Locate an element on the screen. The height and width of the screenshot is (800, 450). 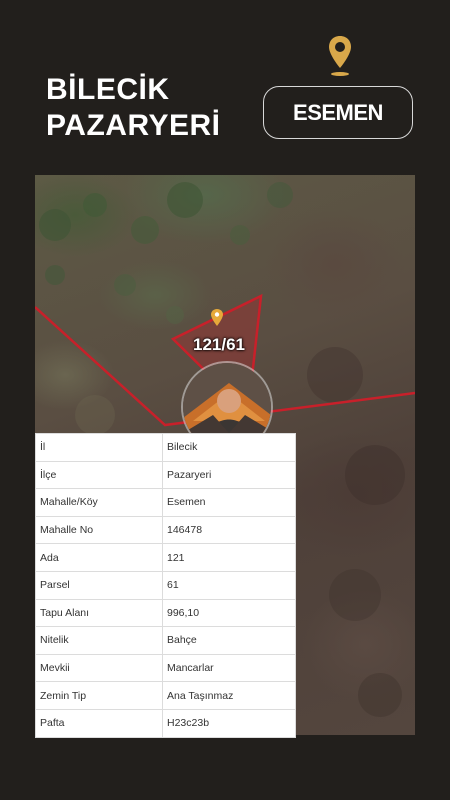
info-value: Mancarlar is located at coordinates (229, 668).